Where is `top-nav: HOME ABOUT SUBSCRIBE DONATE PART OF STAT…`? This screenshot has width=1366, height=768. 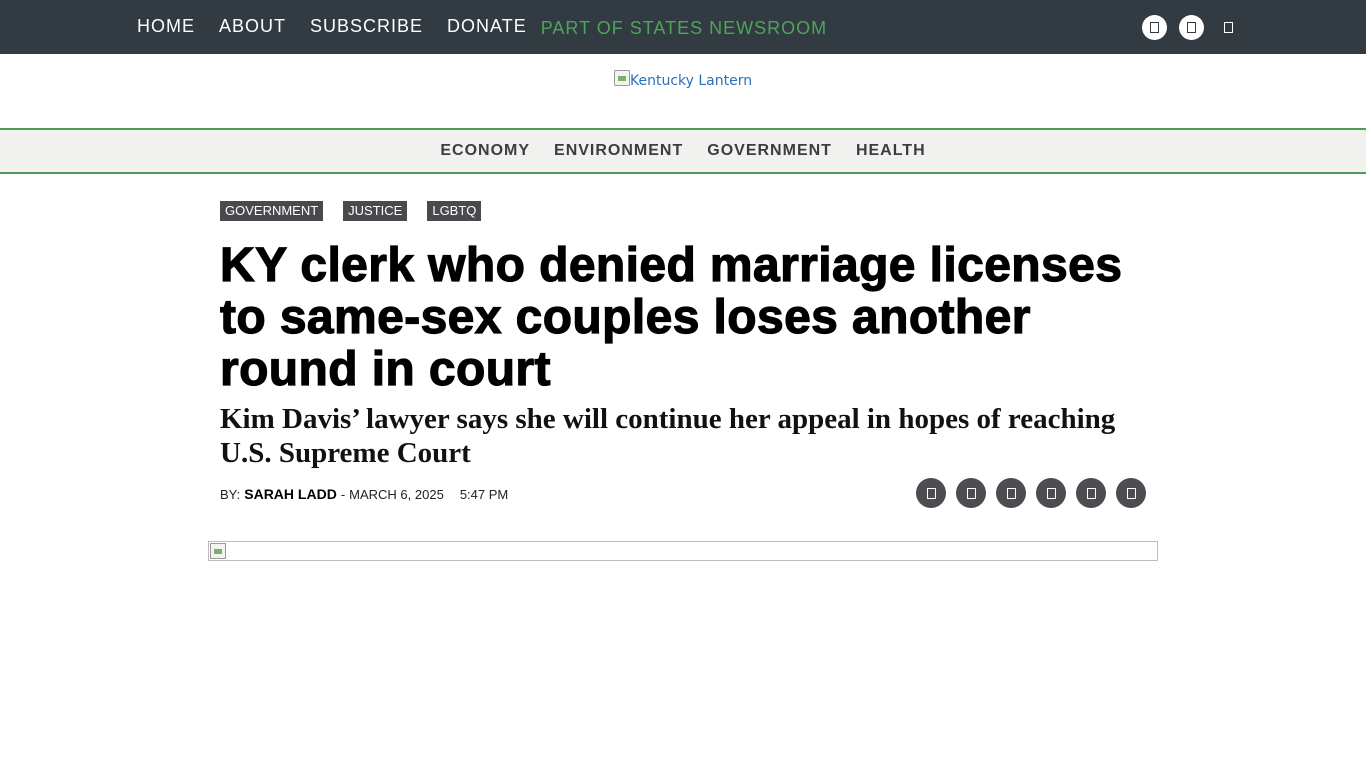 top-nav: HOME ABOUT SUBSCRIBE DONATE PART OF STAT… is located at coordinates (494, 27).